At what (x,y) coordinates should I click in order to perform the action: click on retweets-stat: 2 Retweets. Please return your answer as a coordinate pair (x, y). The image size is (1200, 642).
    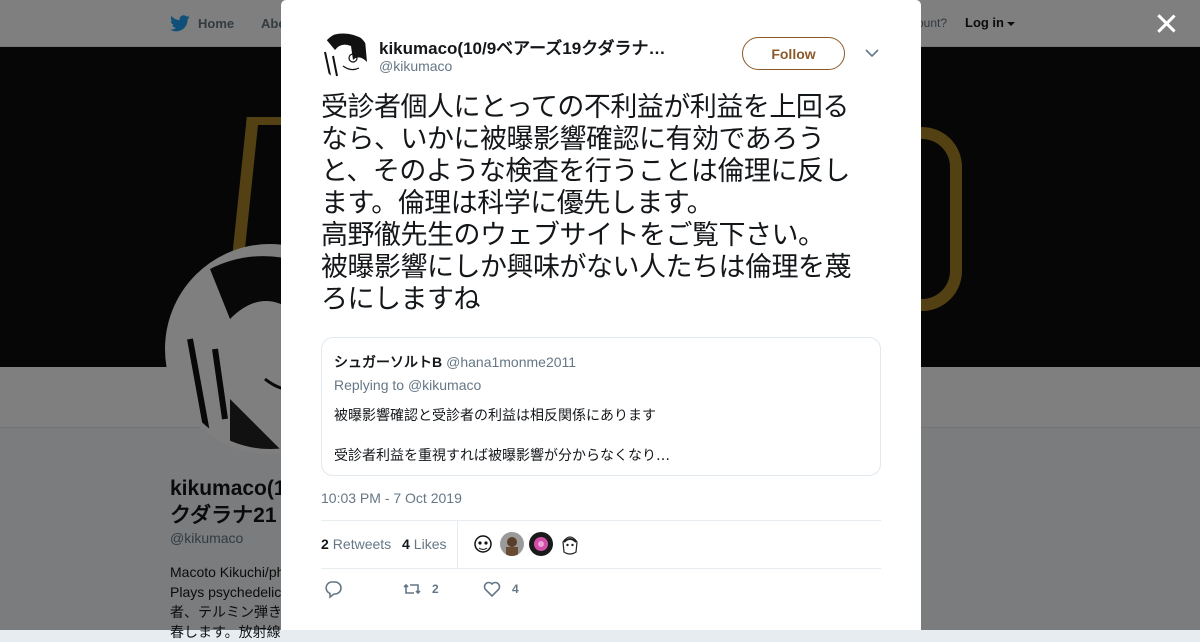
    Looking at the image, I should click on (356, 544).